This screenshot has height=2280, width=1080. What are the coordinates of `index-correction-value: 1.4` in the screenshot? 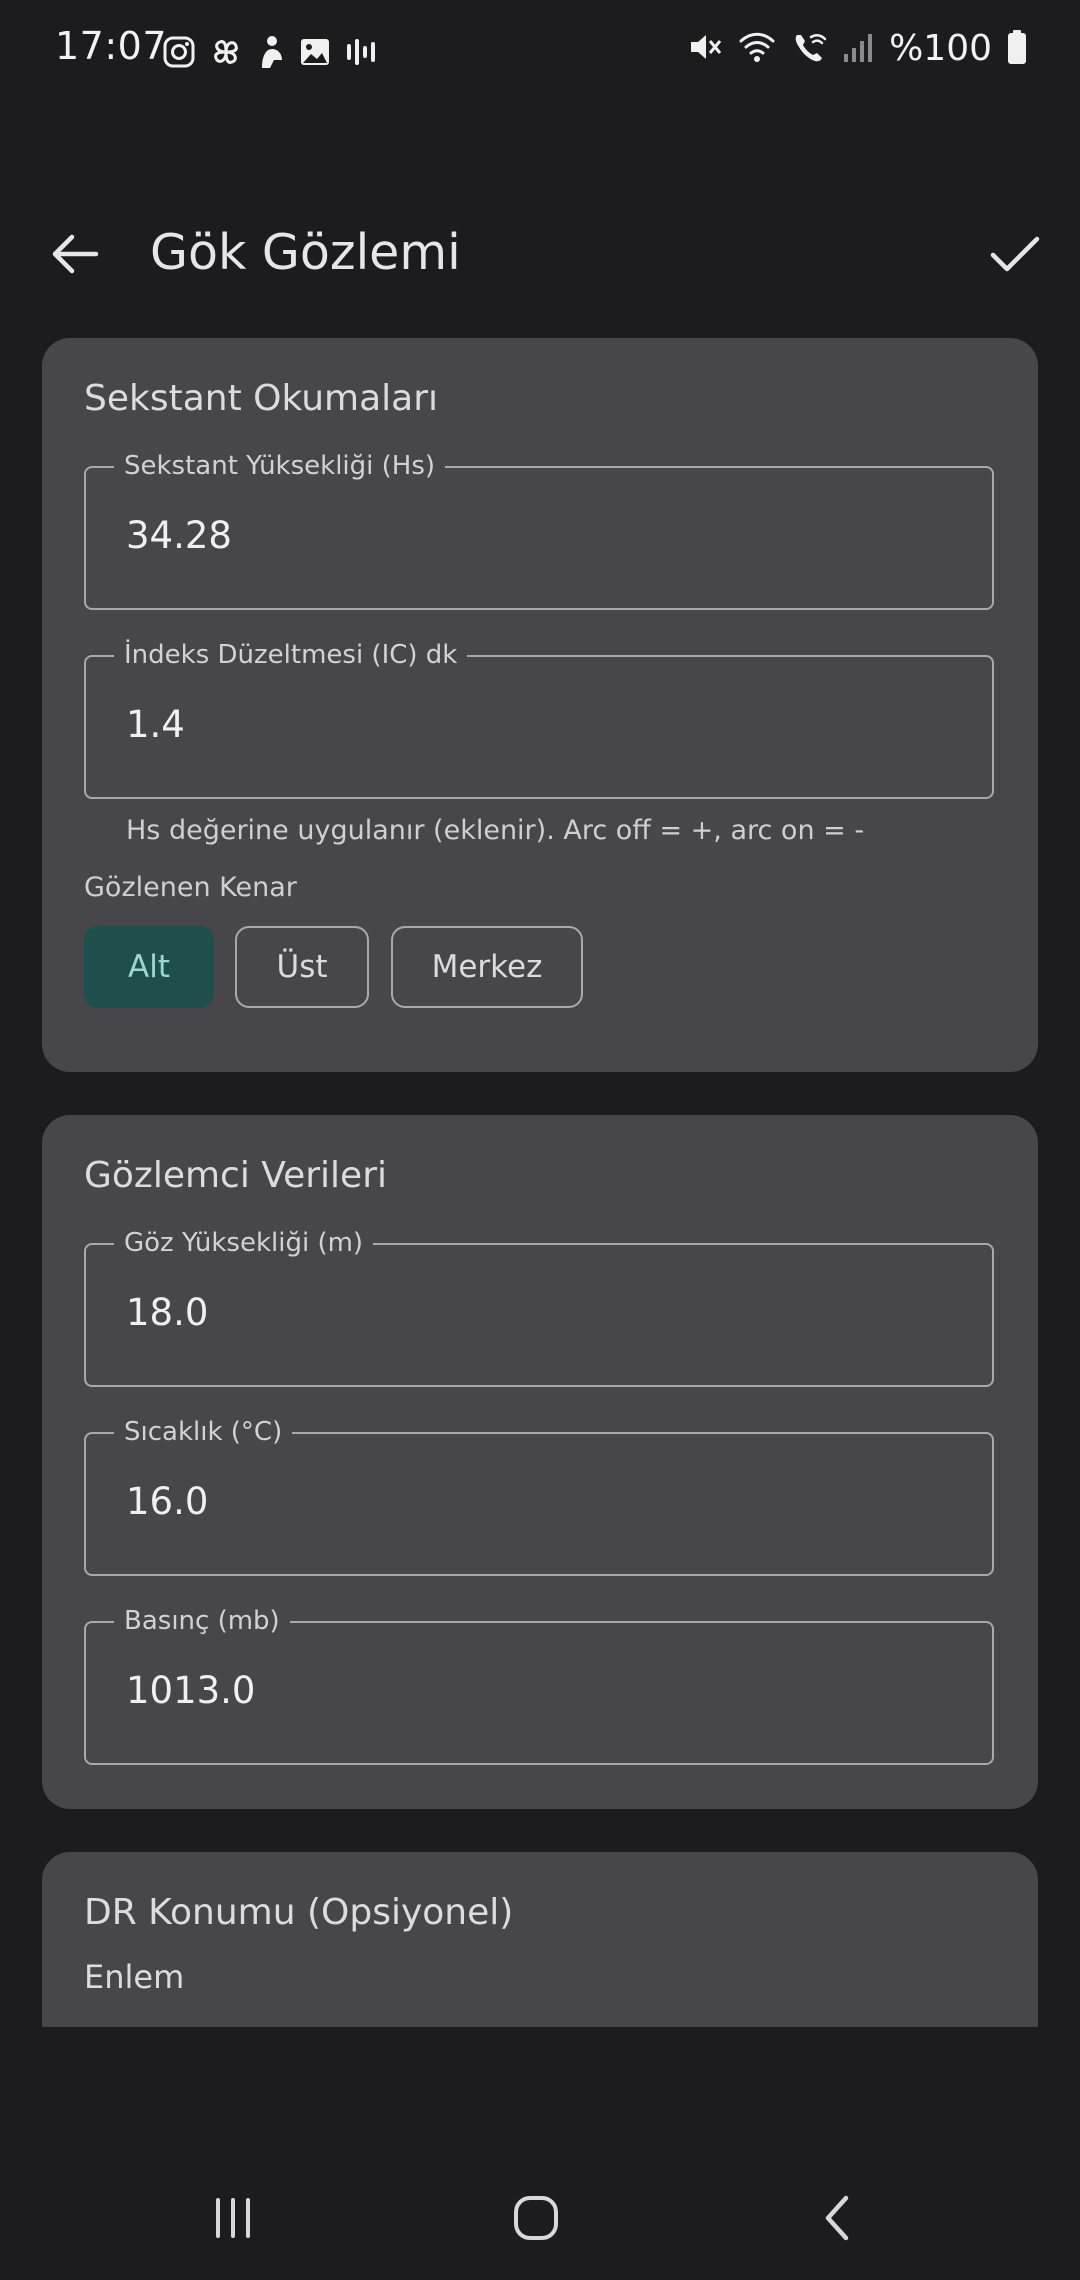 It's located at (155, 724).